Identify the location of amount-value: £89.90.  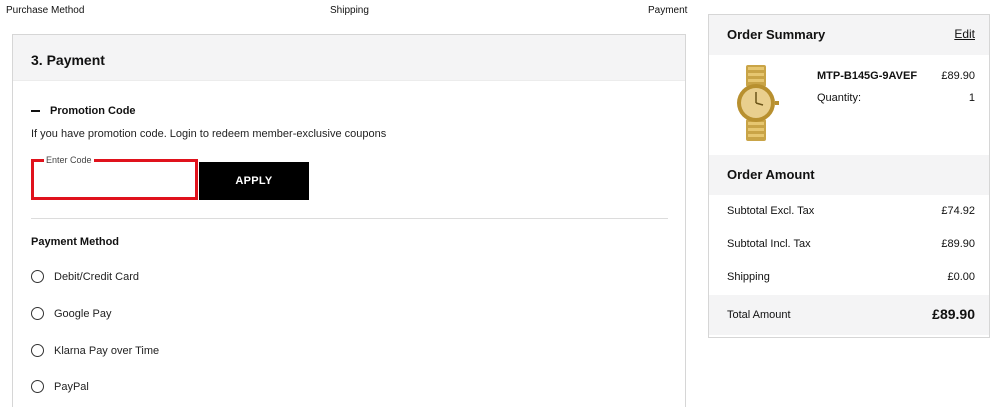
(958, 244).